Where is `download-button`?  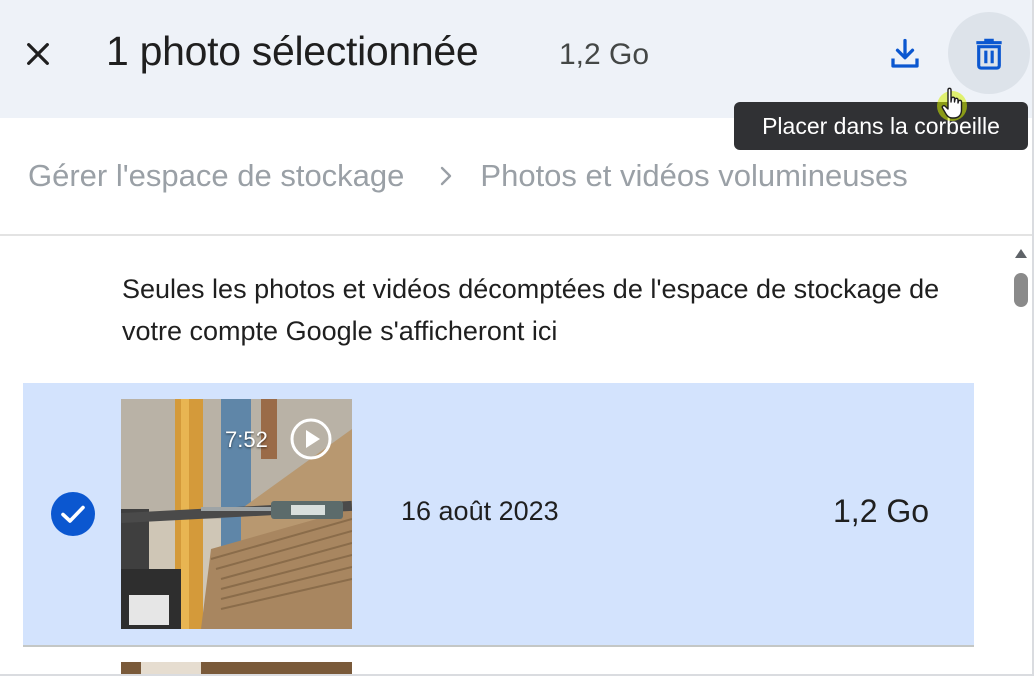 download-button is located at coordinates (905, 54).